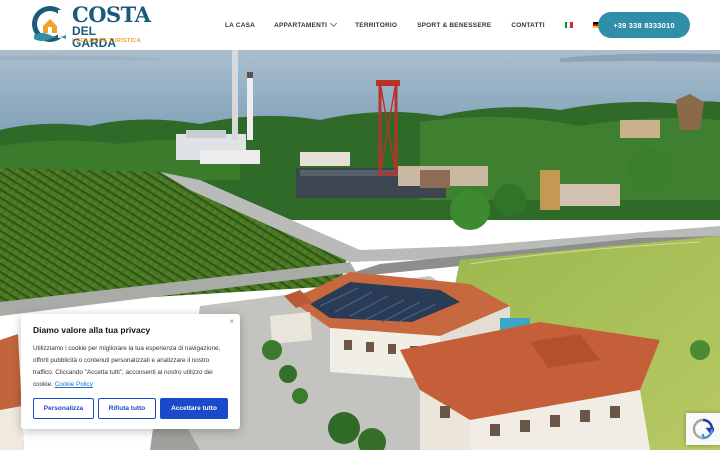  Describe the element at coordinates (94, 37) in the screenshot. I see `brand-subtitle: DEL GARDA` at that location.